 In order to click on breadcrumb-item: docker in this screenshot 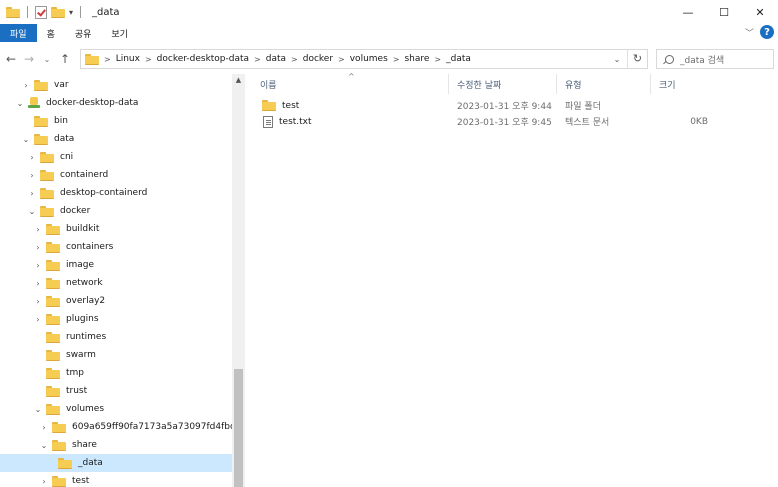, I will do `click(318, 59)`.